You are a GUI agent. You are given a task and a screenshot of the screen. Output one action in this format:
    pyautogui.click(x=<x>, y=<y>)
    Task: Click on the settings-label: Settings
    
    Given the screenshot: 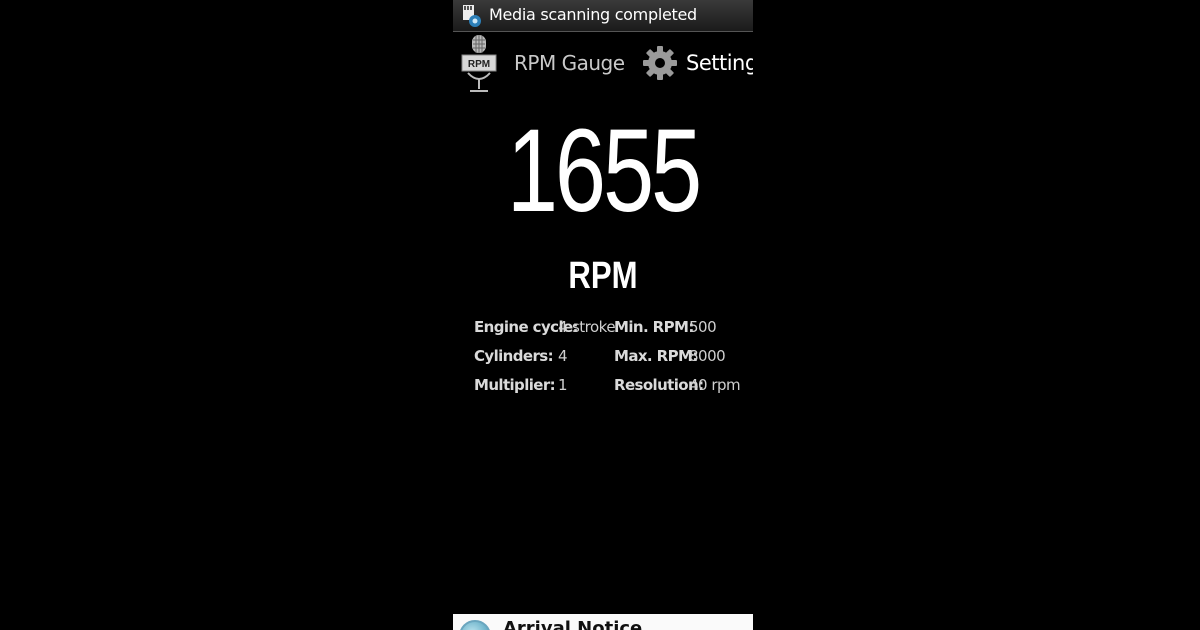 What is the action you would take?
    pyautogui.click(x=719, y=63)
    